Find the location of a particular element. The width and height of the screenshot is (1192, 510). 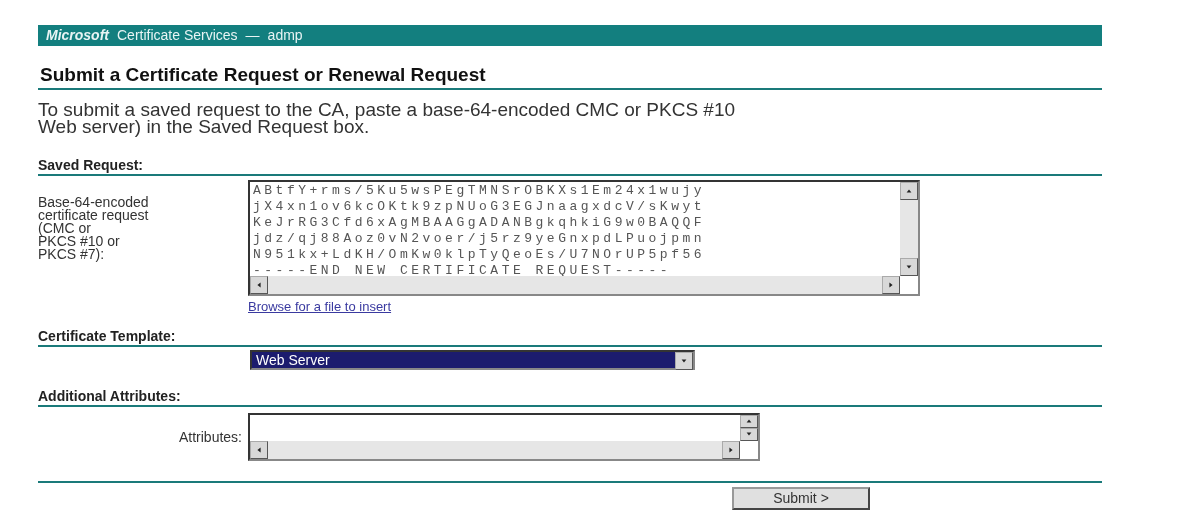

page-title: Submit a Certificate Request or Renewal Request is located at coordinates (570, 76).